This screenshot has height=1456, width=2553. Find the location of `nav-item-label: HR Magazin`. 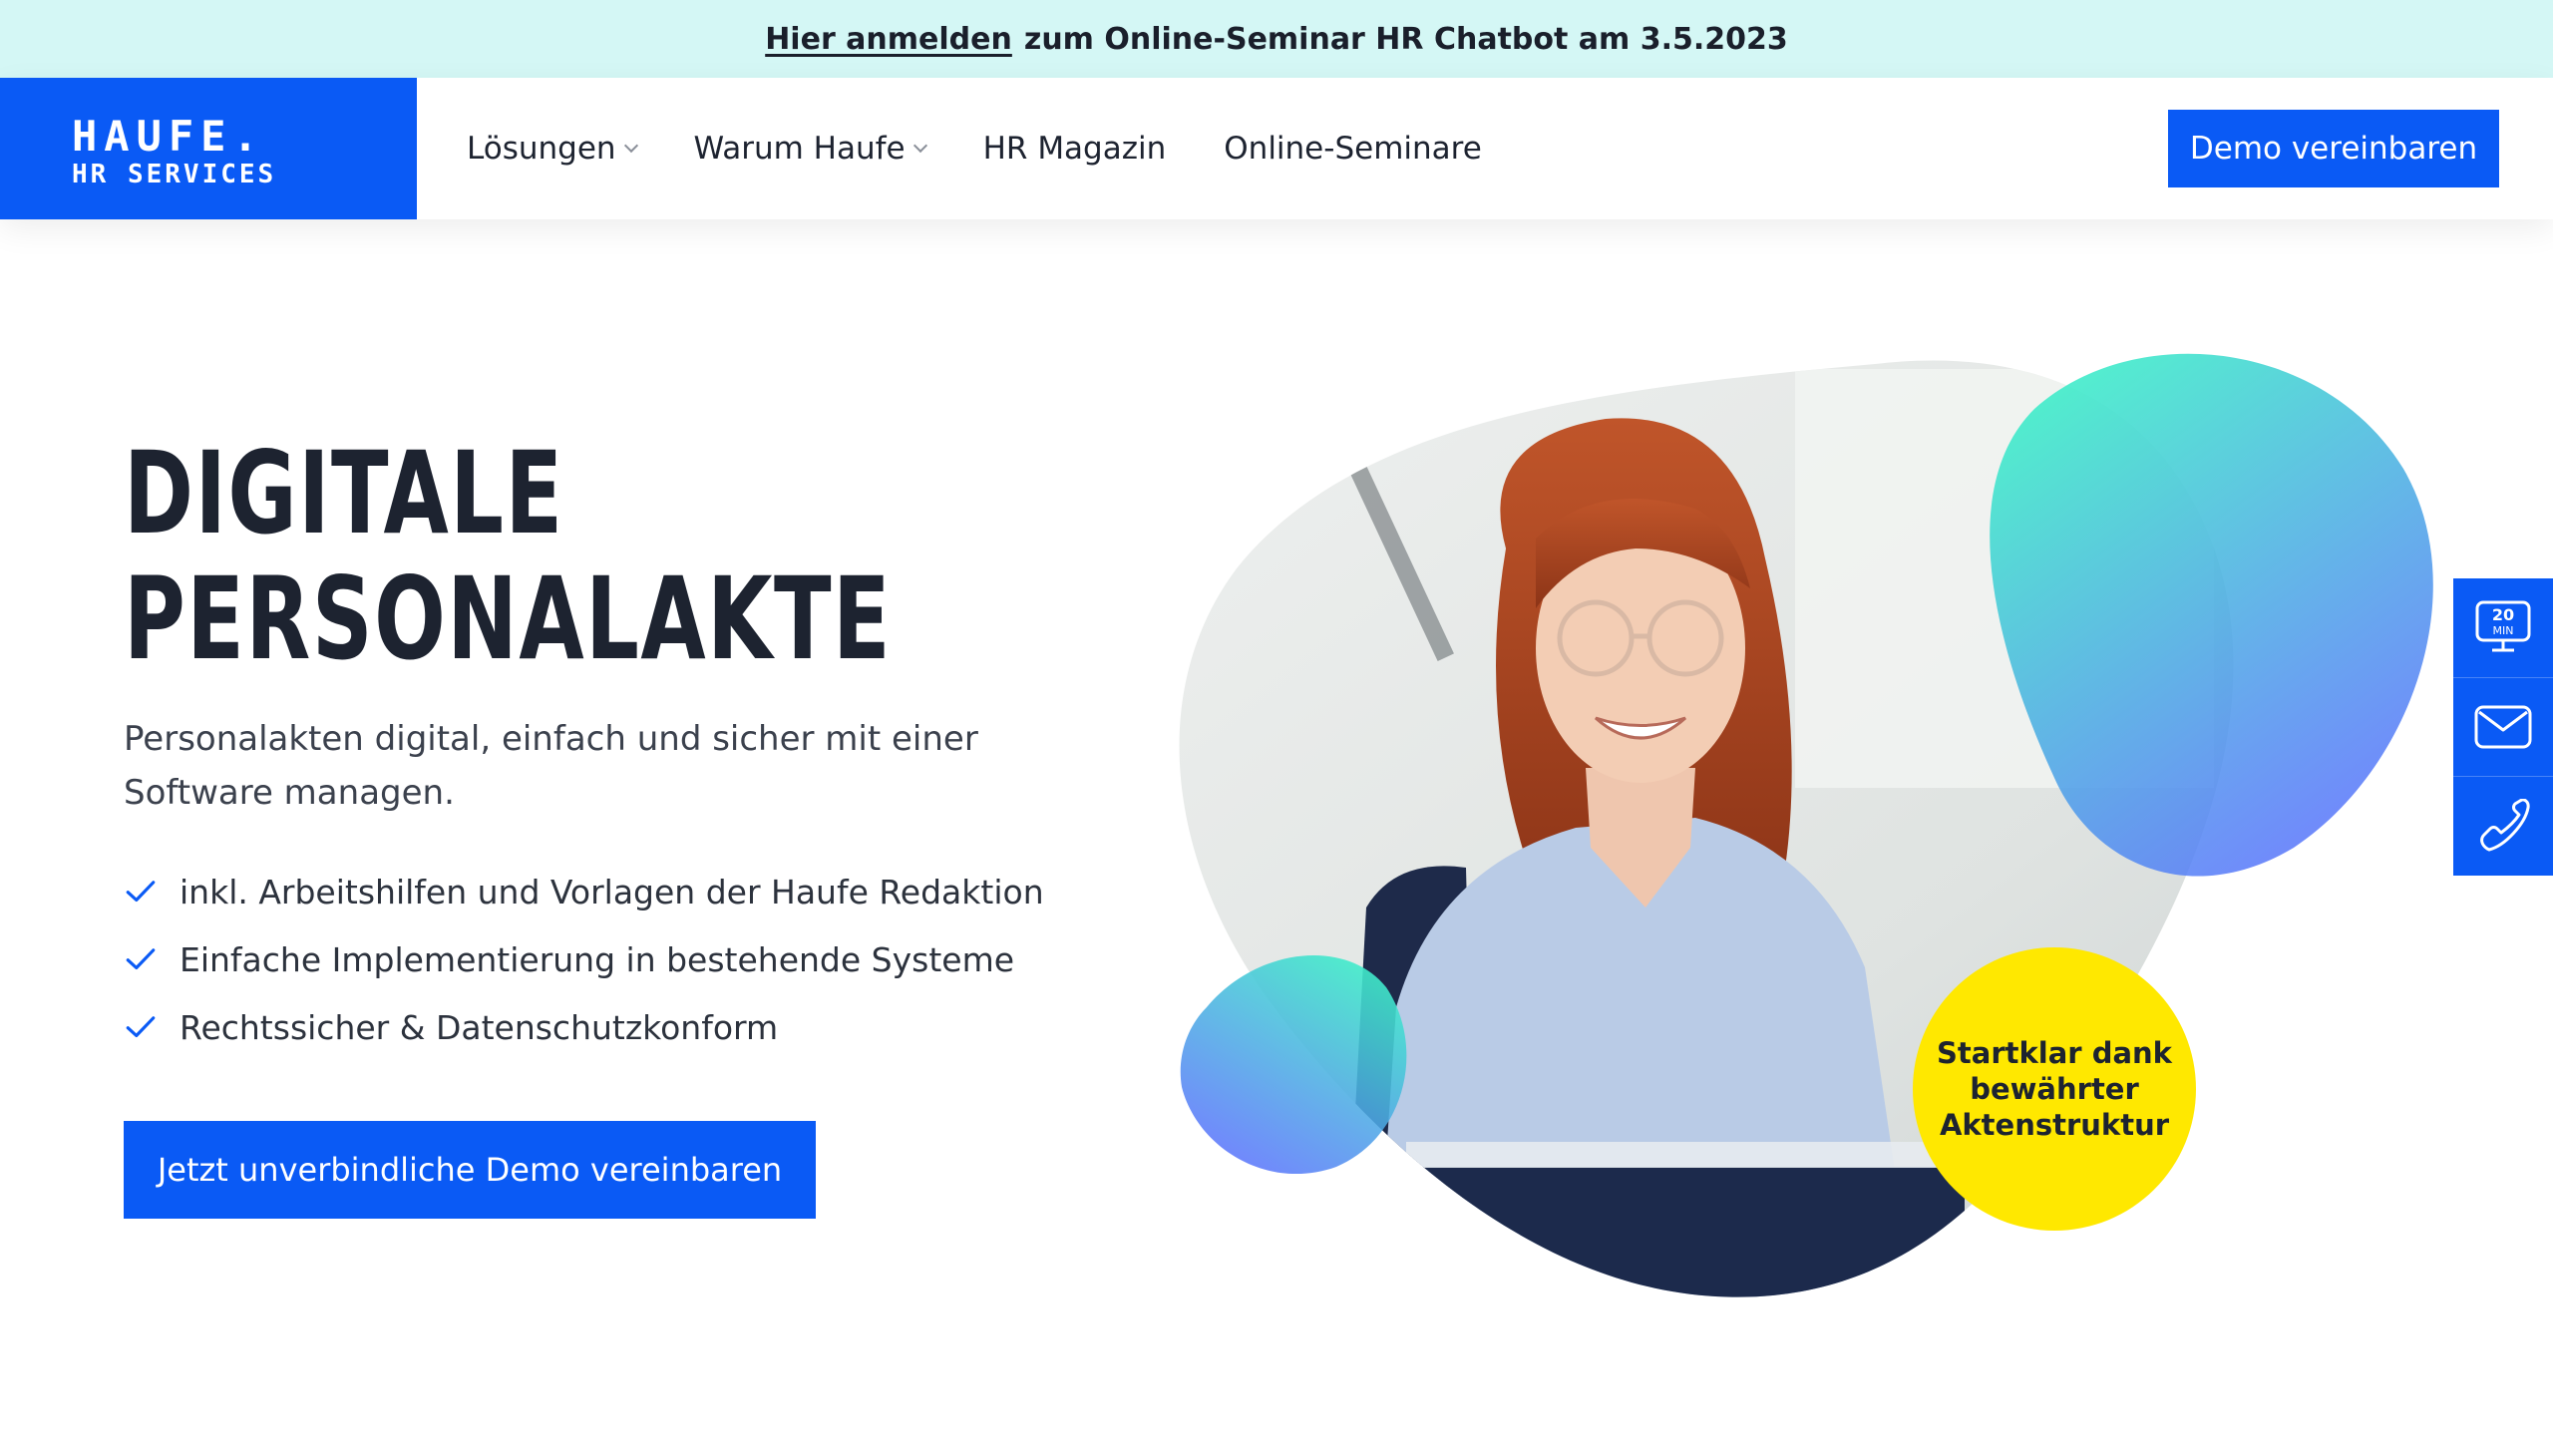

nav-item-label: HR Magazin is located at coordinates (1074, 149).